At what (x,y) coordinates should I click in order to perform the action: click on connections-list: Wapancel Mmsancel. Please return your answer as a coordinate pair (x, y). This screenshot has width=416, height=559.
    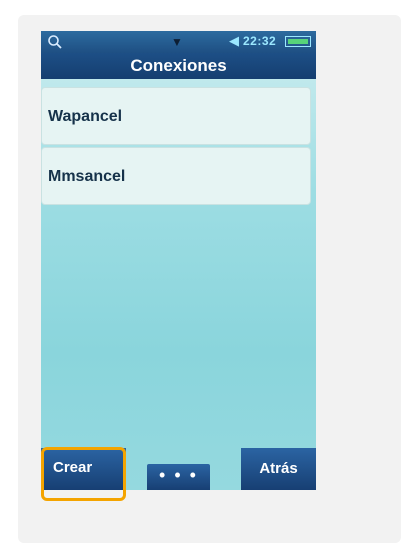
    Looking at the image, I should click on (176, 147).